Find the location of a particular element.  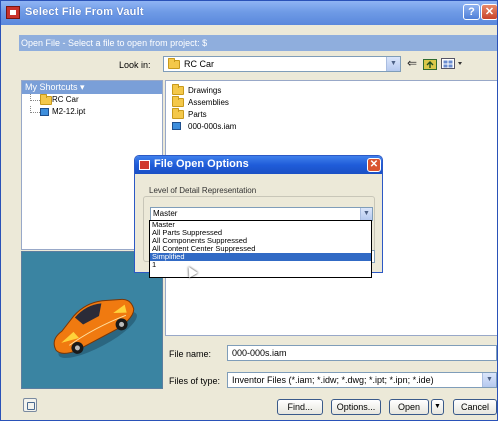

dialog-title-bar: File Open Options ✕ is located at coordinates (258, 165).